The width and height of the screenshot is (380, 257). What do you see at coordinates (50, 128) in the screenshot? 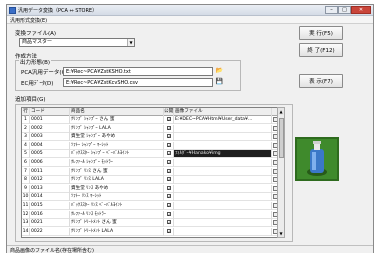
I see `row-code: 0002` at bounding box center [50, 128].